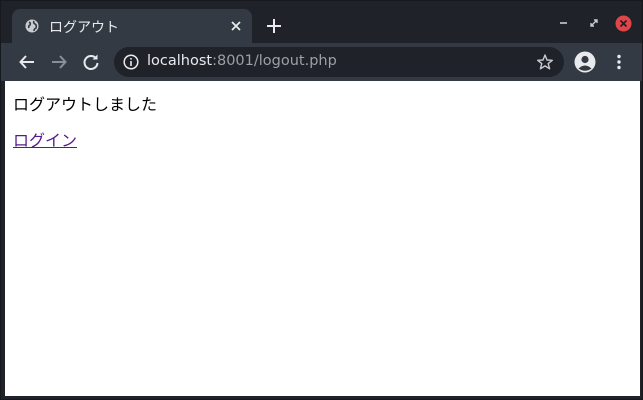 This screenshot has width=643, height=400. I want to click on bookmark-star-icon, so click(545, 62).